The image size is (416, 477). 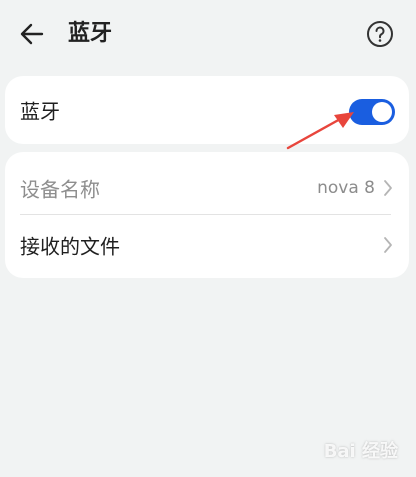 What do you see at coordinates (90, 33) in the screenshot?
I see `page-title: 蓝牙` at bounding box center [90, 33].